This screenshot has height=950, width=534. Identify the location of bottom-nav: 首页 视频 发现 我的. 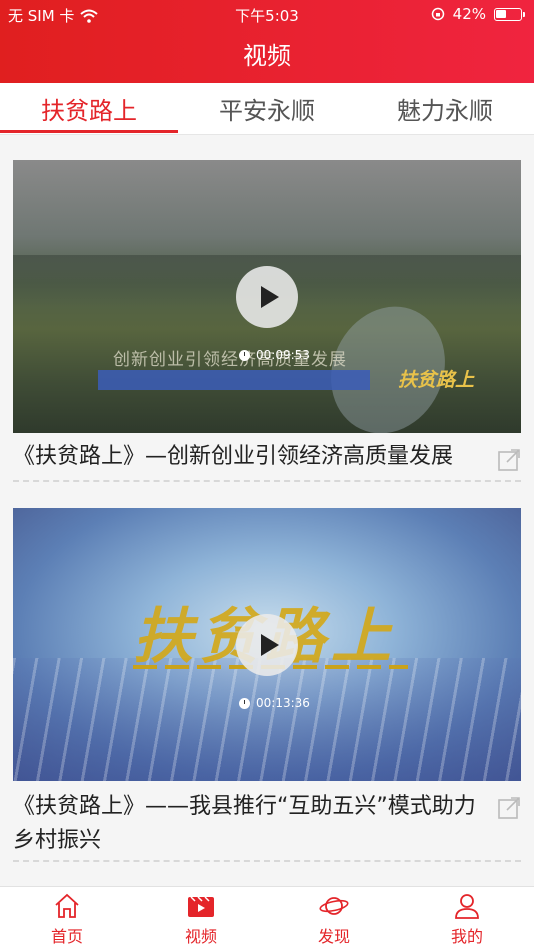
(267, 918).